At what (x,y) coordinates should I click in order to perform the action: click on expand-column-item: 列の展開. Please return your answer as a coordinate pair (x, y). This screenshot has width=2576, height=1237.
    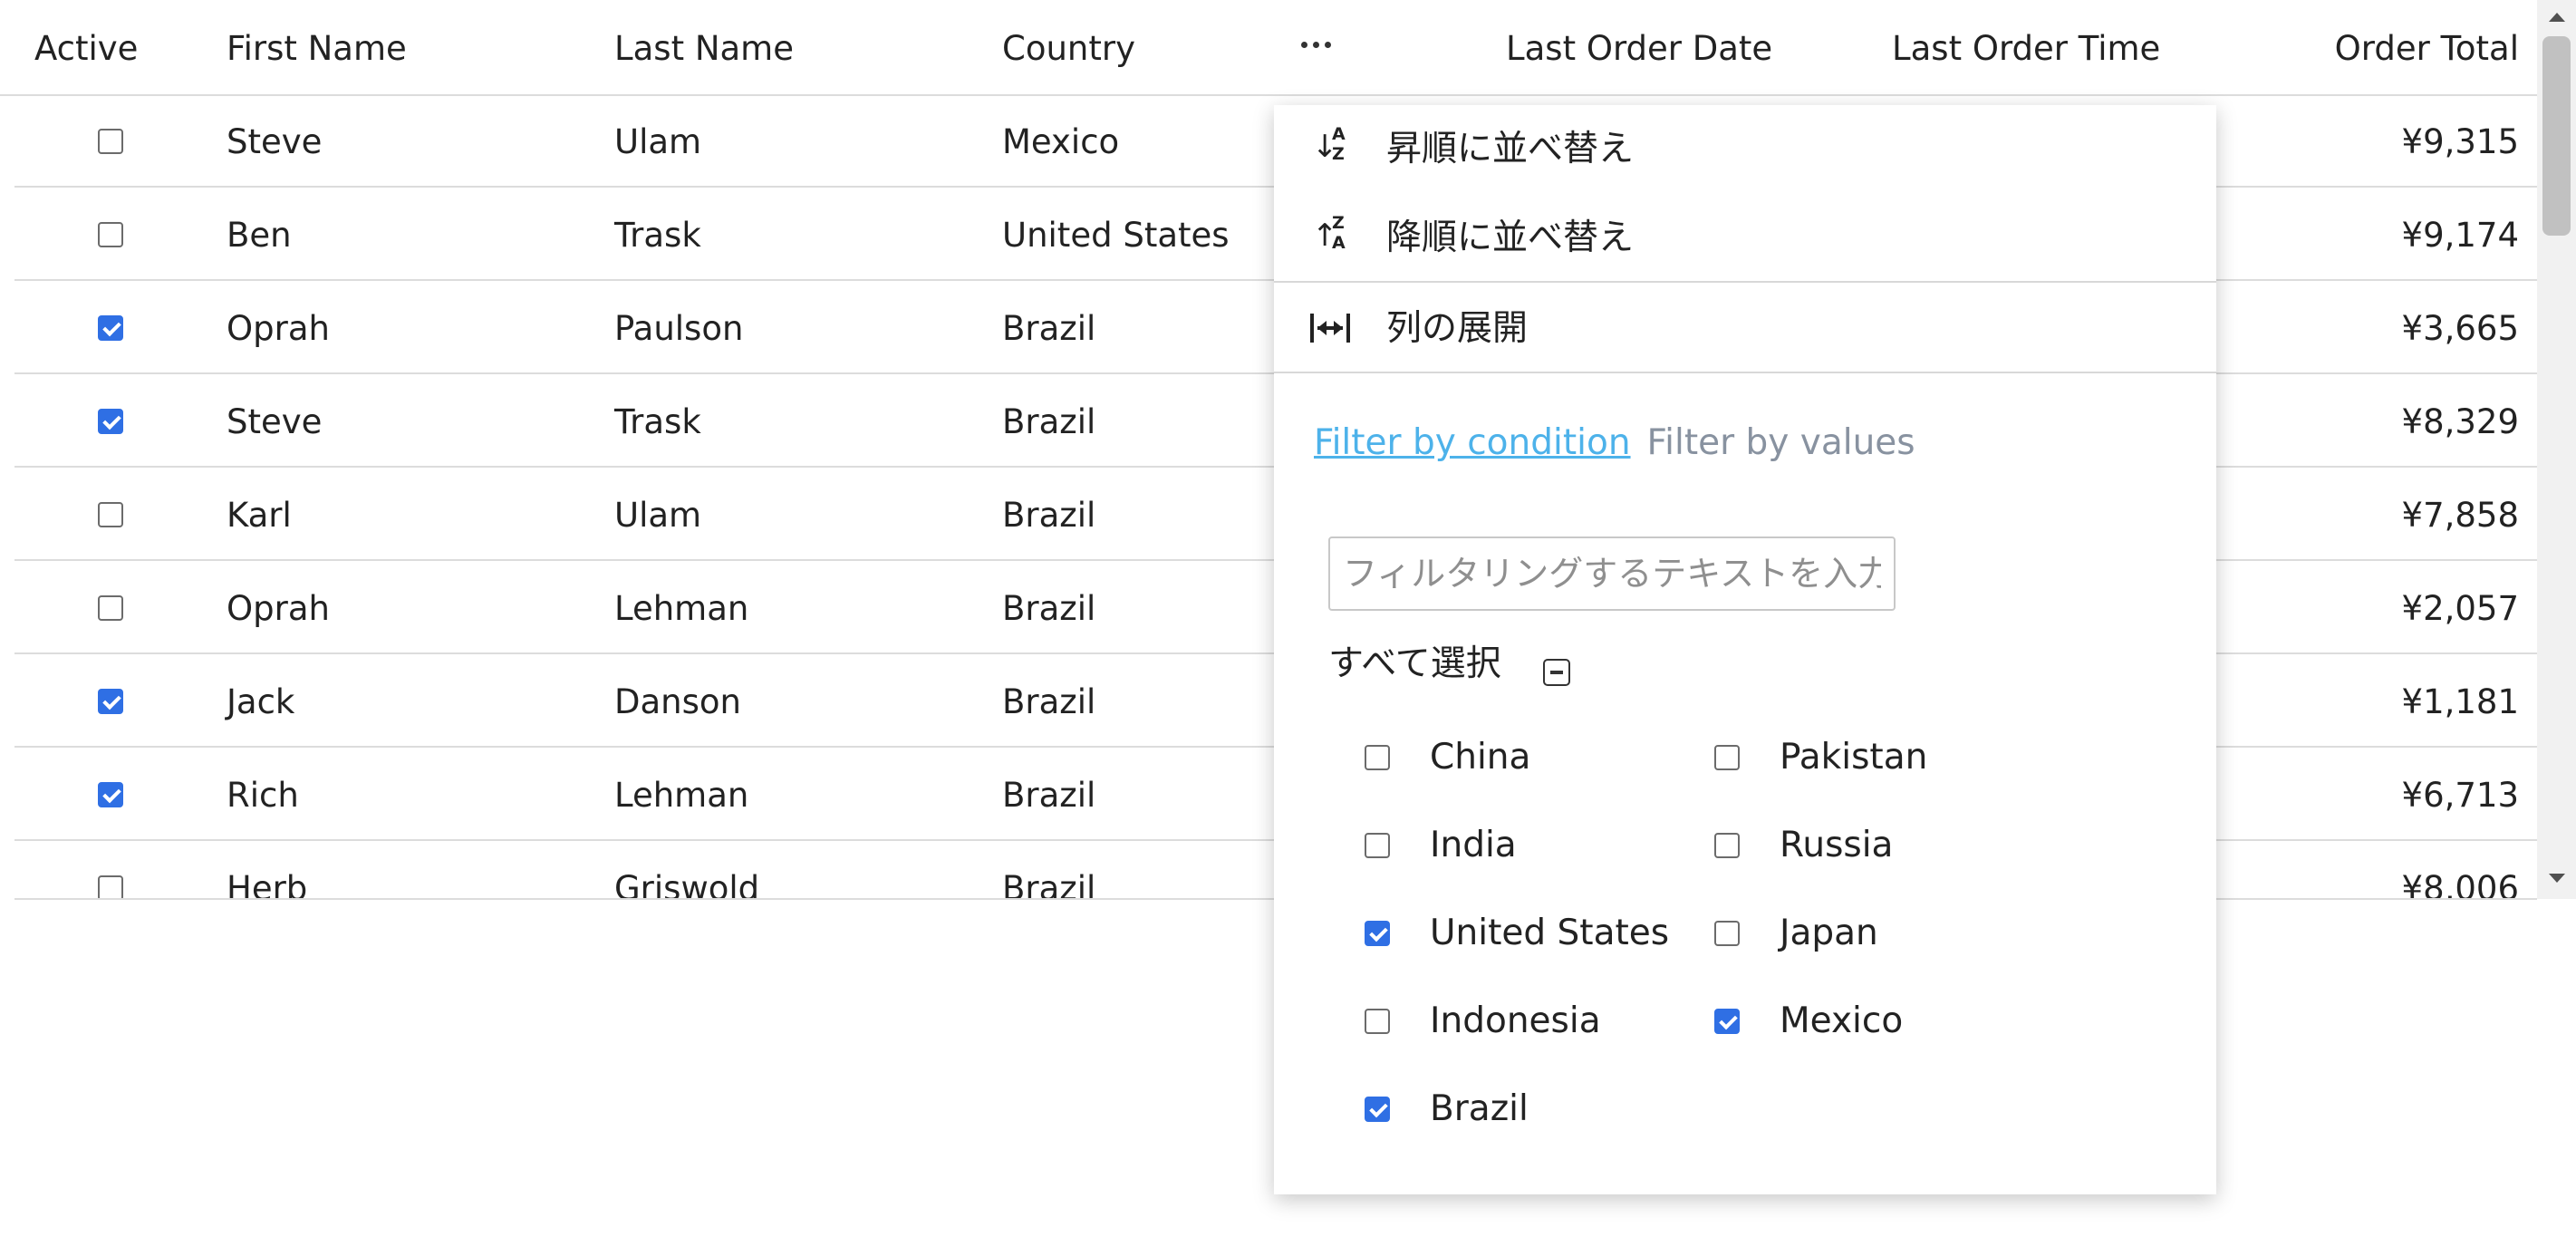
    Looking at the image, I should click on (1745, 328).